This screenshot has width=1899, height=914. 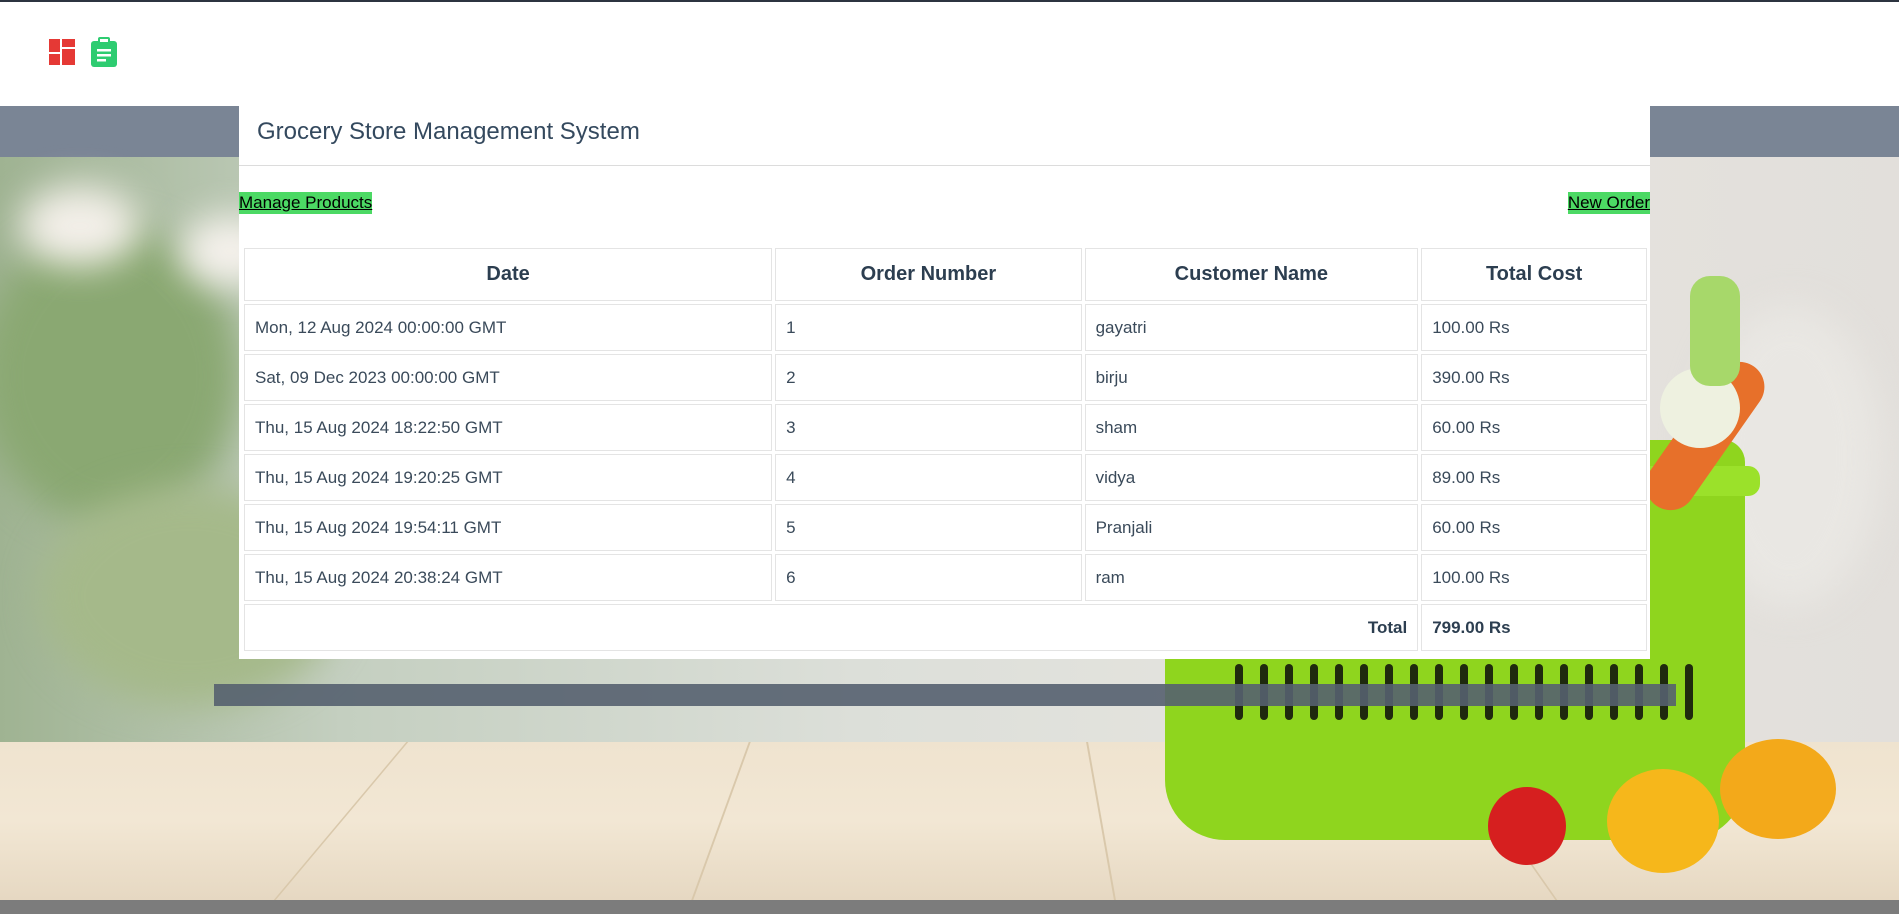 What do you see at coordinates (1534, 627) in the screenshot?
I see `total-value: 799.00 Rs` at bounding box center [1534, 627].